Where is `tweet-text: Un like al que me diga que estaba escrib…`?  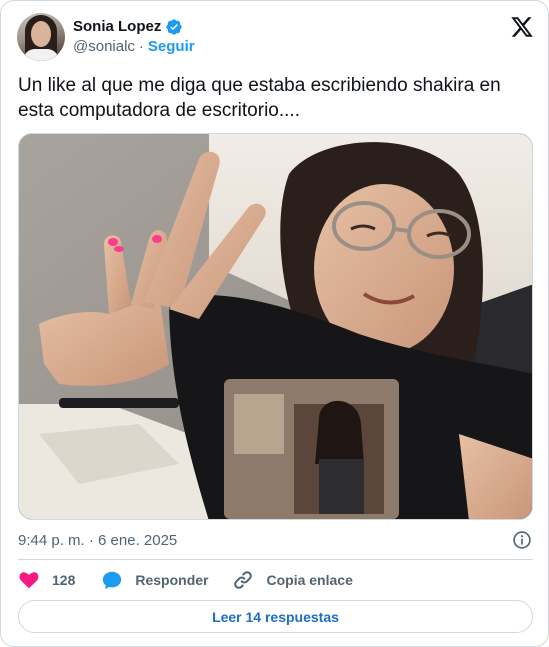
tweet-text: Un like al que me diga que estaba escrib… is located at coordinates (259, 98).